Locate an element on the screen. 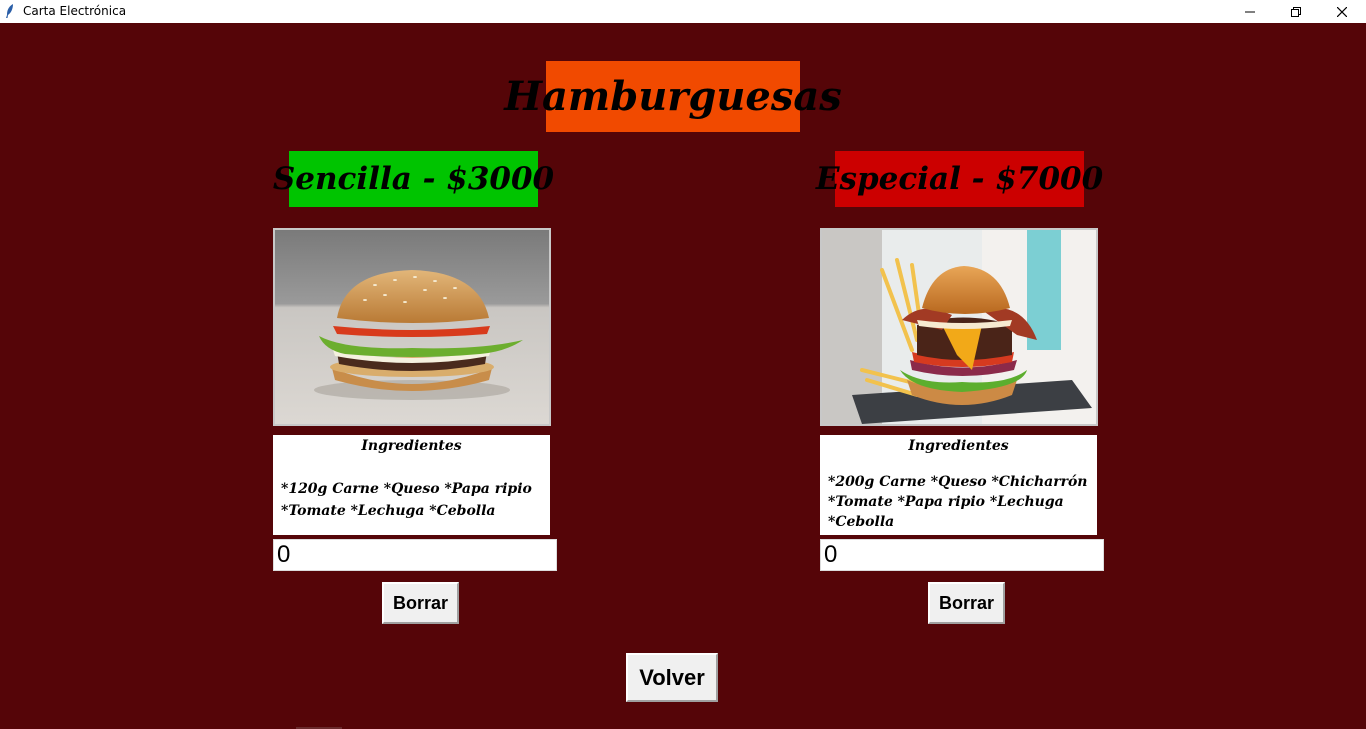  burger-simple-photo is located at coordinates (412, 327).